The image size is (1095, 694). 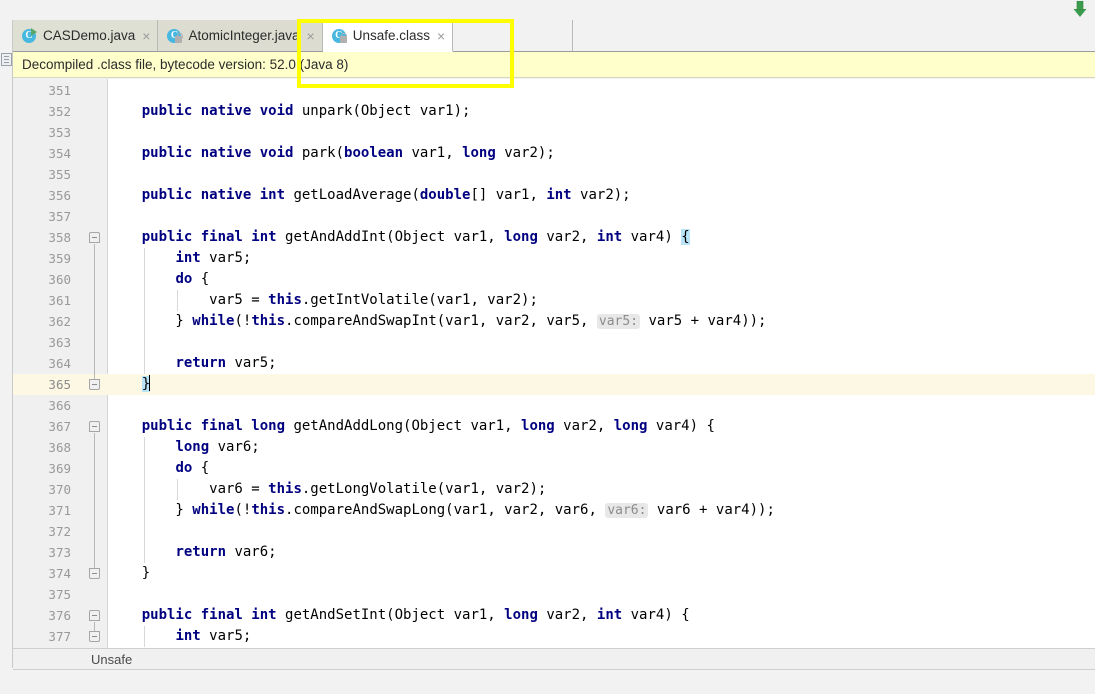 What do you see at coordinates (188, 300) in the screenshot?
I see `code-token: var5 =` at bounding box center [188, 300].